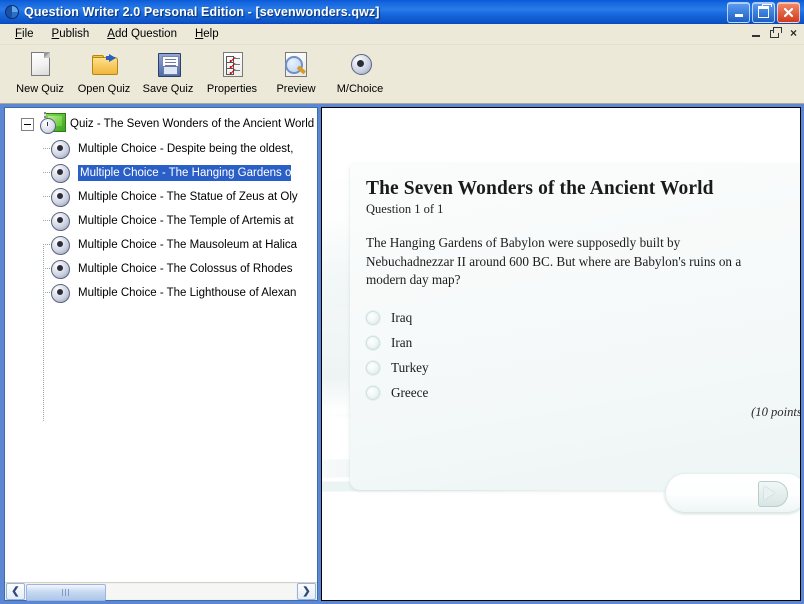 The height and width of the screenshot is (604, 804). I want to click on answer-options: Iraq Iran Turkey Greece, so click(583, 355).